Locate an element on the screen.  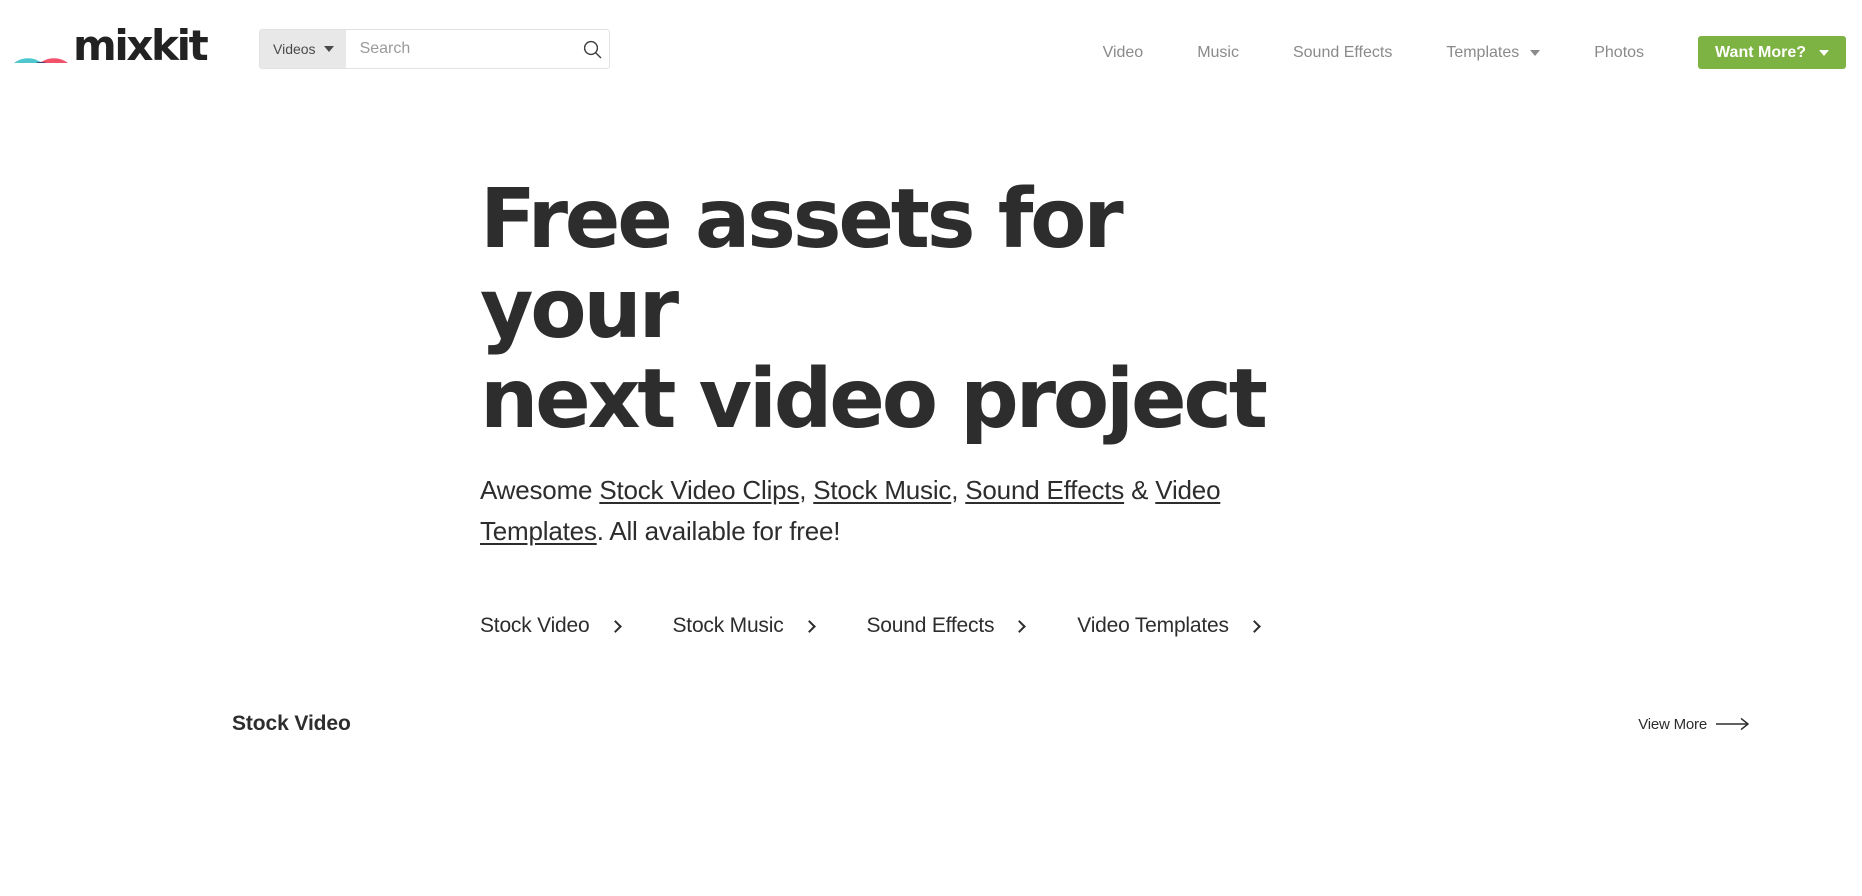
category-link-sound-effects: Sound Effects is located at coordinates (946, 626).